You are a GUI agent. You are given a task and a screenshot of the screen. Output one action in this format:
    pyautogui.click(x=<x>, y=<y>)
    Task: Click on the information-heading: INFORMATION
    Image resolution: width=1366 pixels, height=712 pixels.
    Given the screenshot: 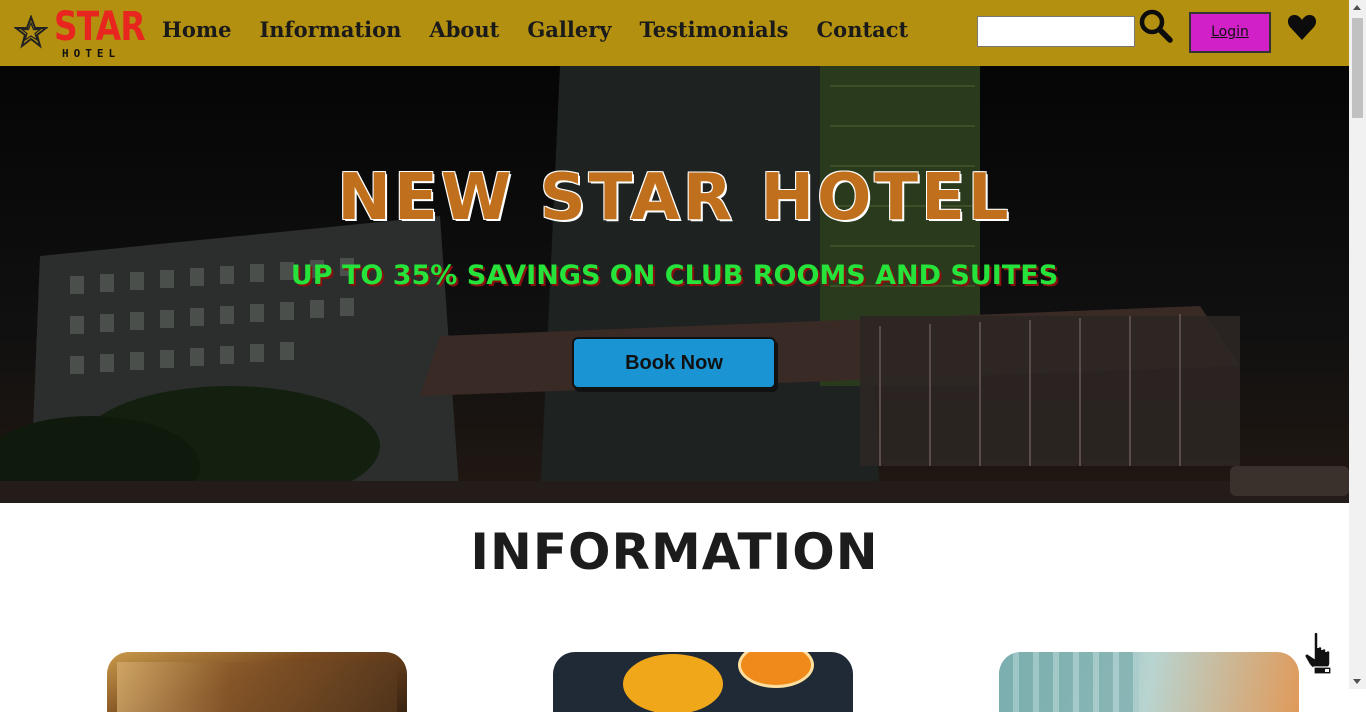 What is the action you would take?
    pyautogui.click(x=674, y=552)
    